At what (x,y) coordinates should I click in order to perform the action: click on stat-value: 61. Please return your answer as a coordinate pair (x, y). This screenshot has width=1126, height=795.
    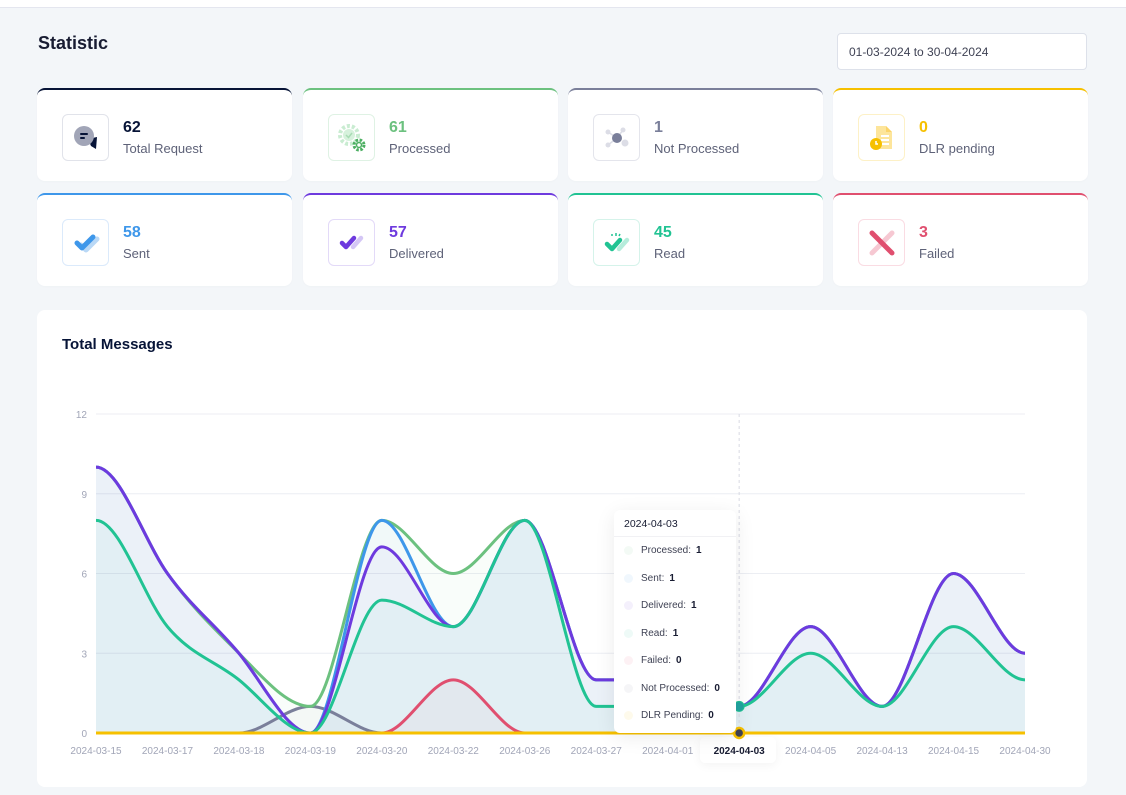
    Looking at the image, I should click on (398, 127).